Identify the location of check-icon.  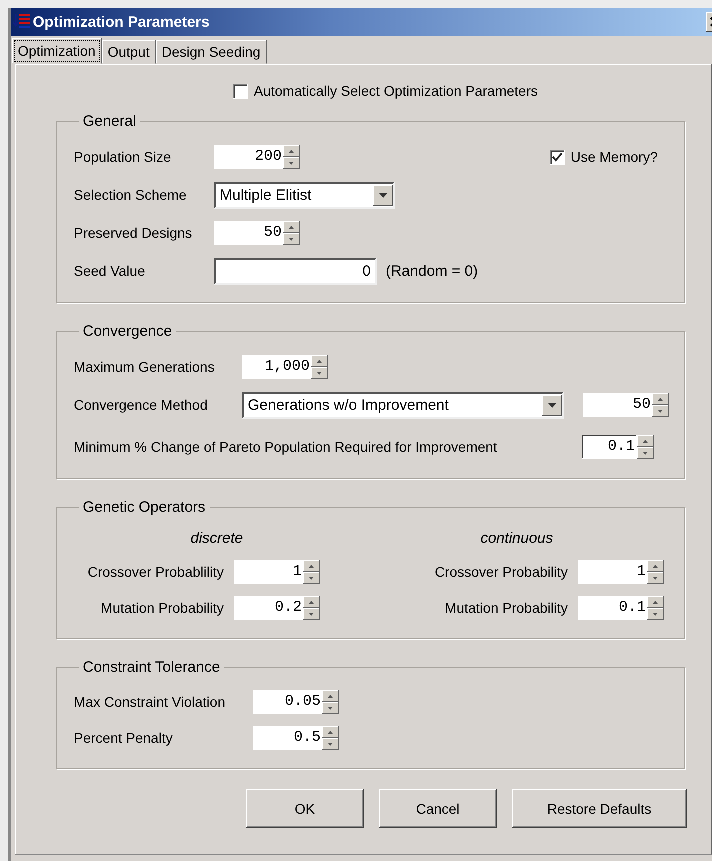
(557, 157).